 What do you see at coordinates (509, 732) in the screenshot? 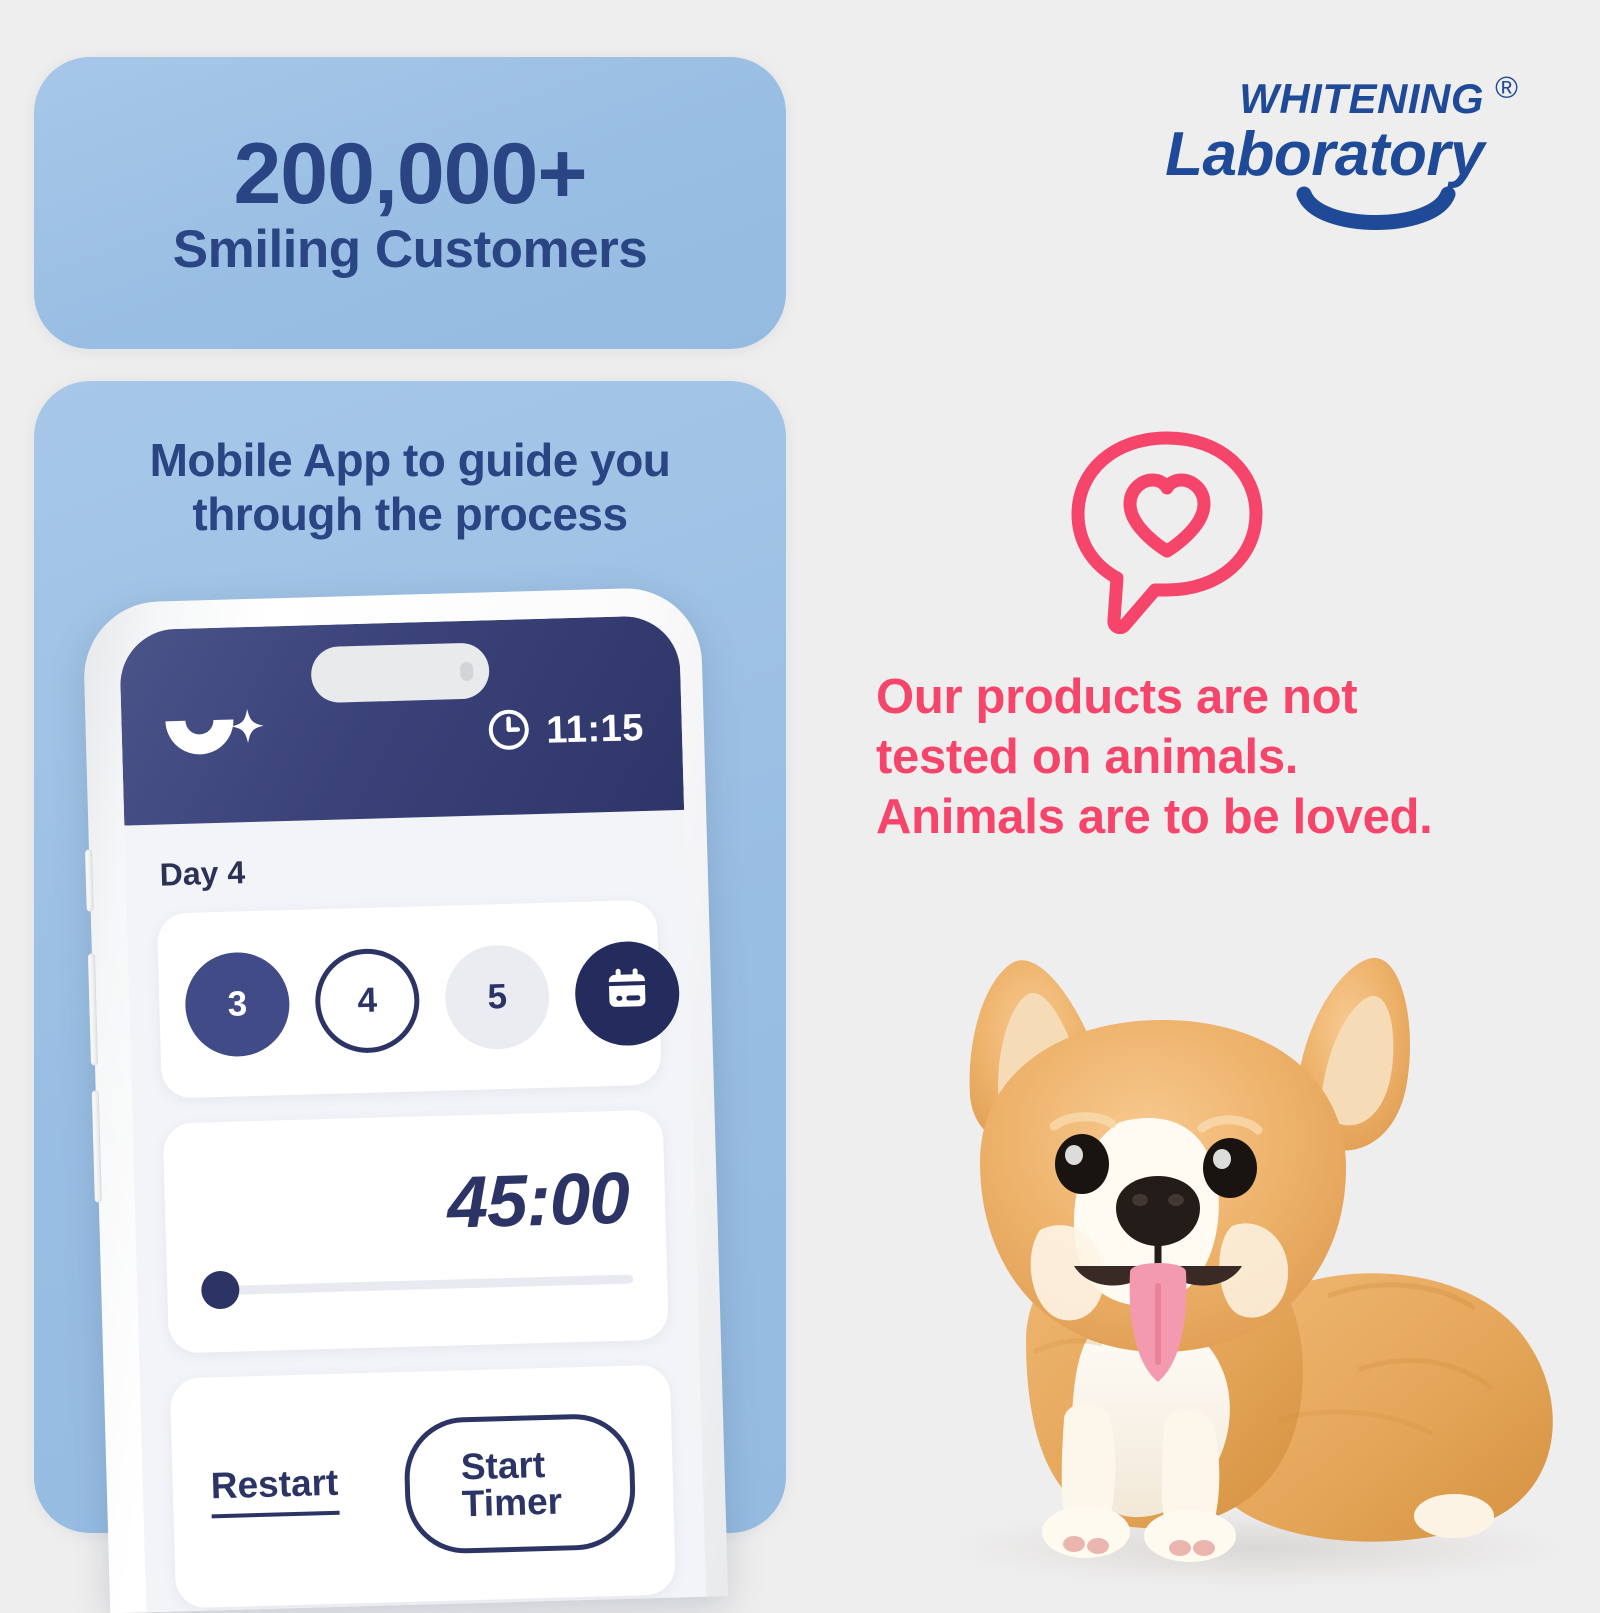
I see `clock-icon` at bounding box center [509, 732].